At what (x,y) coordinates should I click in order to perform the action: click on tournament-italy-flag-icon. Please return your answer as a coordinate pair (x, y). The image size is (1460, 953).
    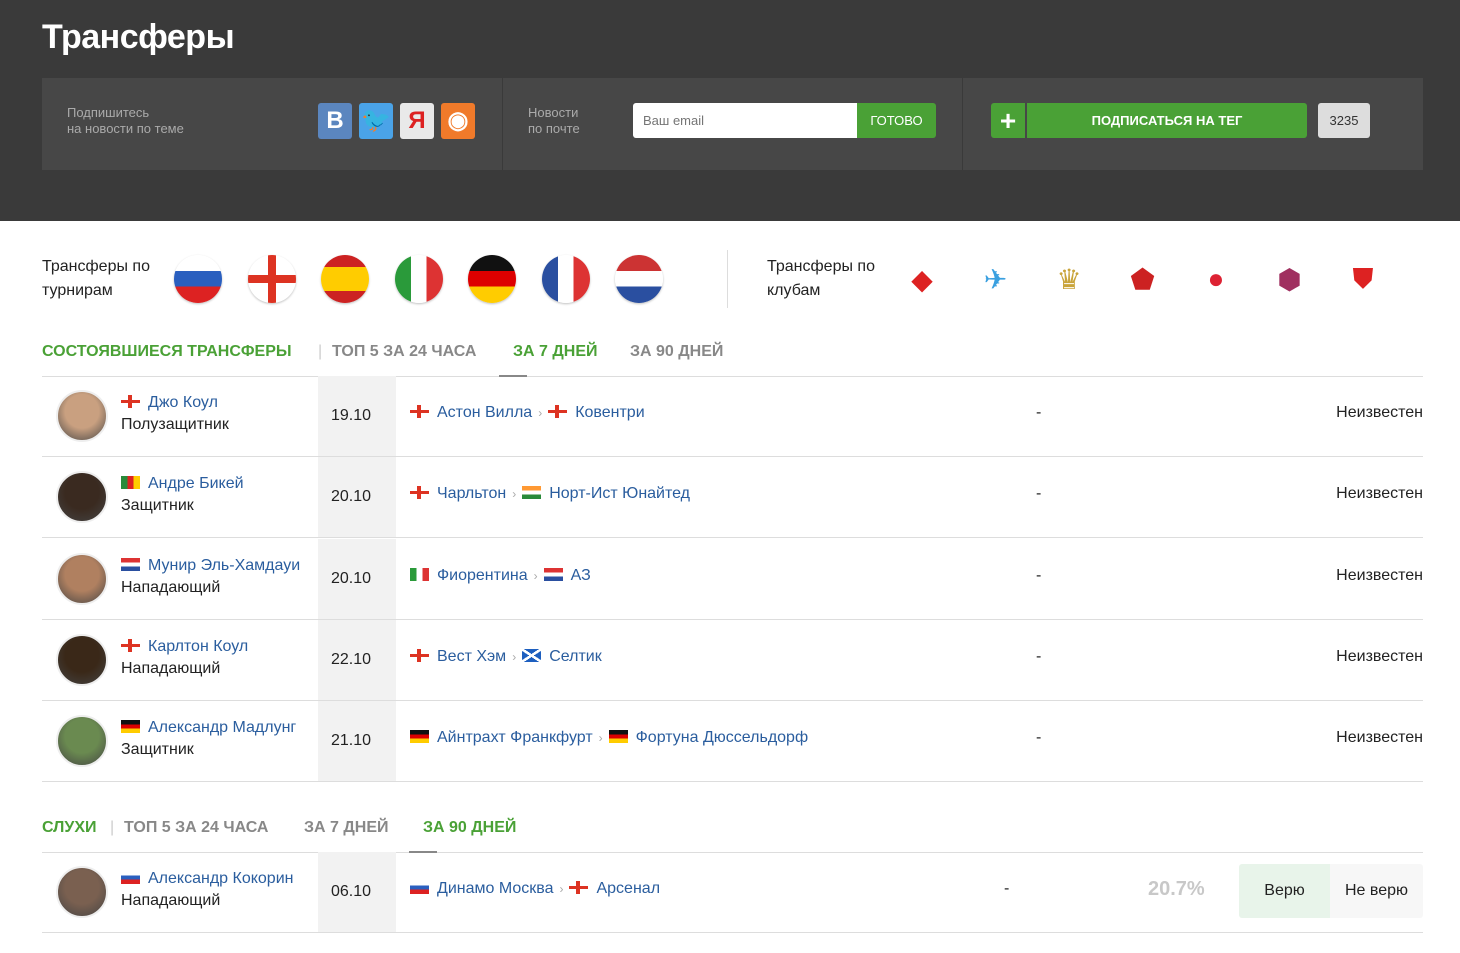
    Looking at the image, I should click on (418, 279).